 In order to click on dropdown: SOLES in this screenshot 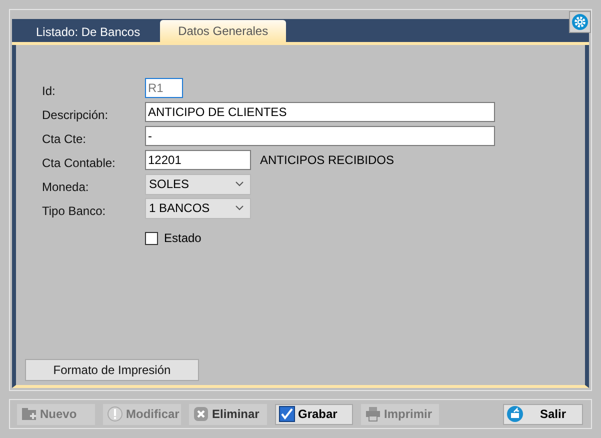, I will do `click(198, 184)`.